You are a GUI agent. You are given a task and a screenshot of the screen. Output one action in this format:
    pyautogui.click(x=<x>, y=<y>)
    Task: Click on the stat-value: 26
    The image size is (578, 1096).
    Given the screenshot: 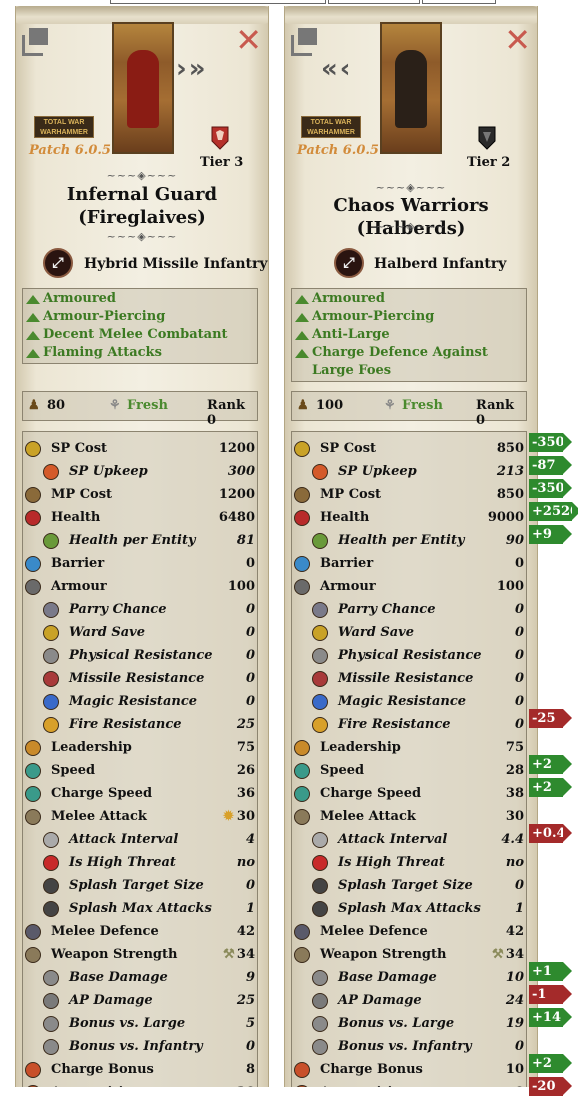 What is the action you would take?
    pyautogui.click(x=245, y=770)
    